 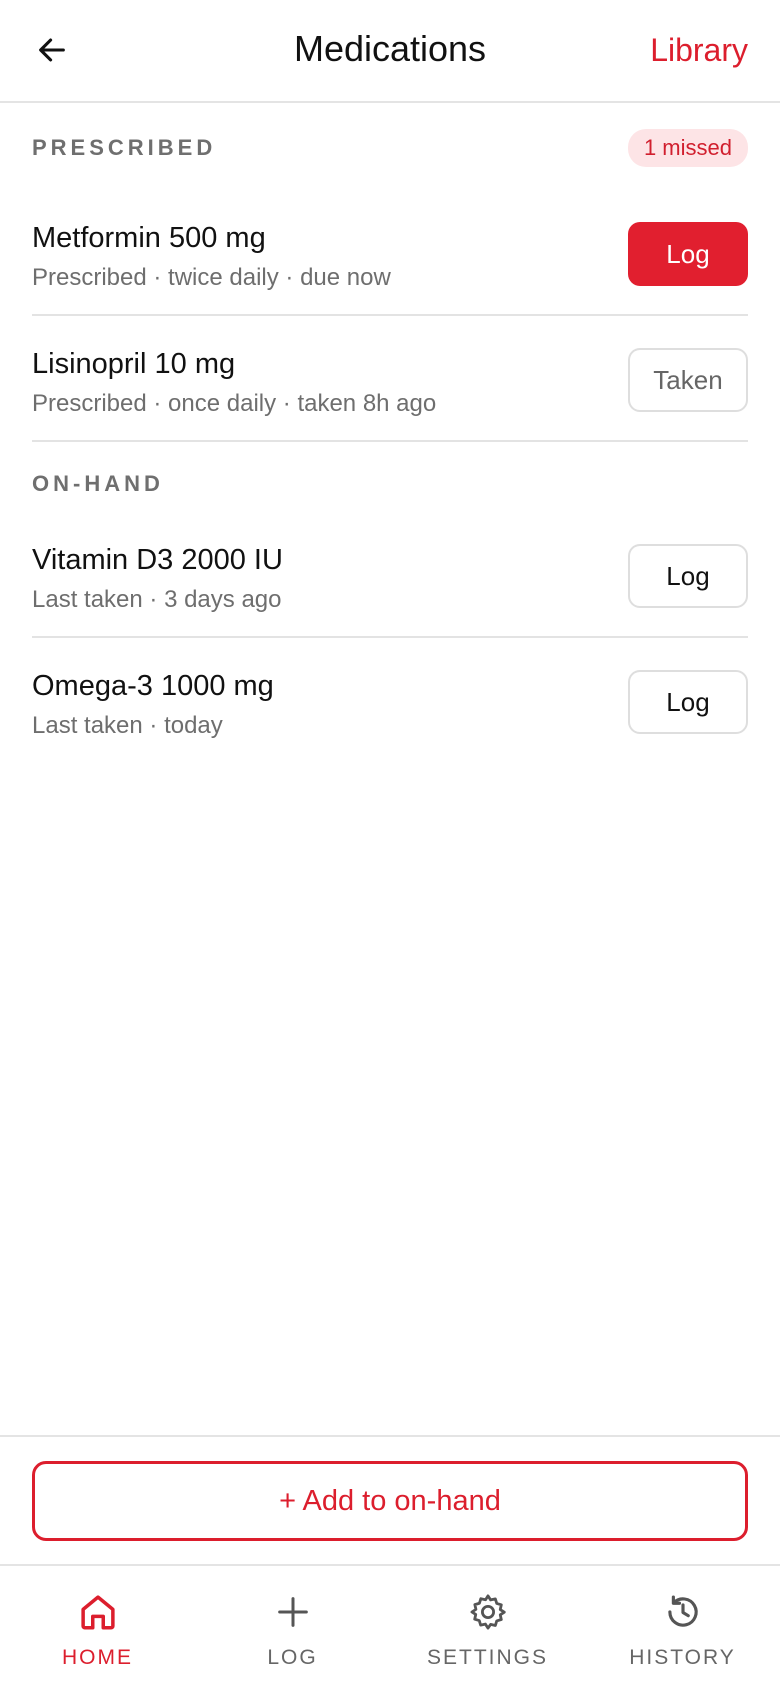 I want to click on nav-label: HOME, so click(x=97, y=1657).